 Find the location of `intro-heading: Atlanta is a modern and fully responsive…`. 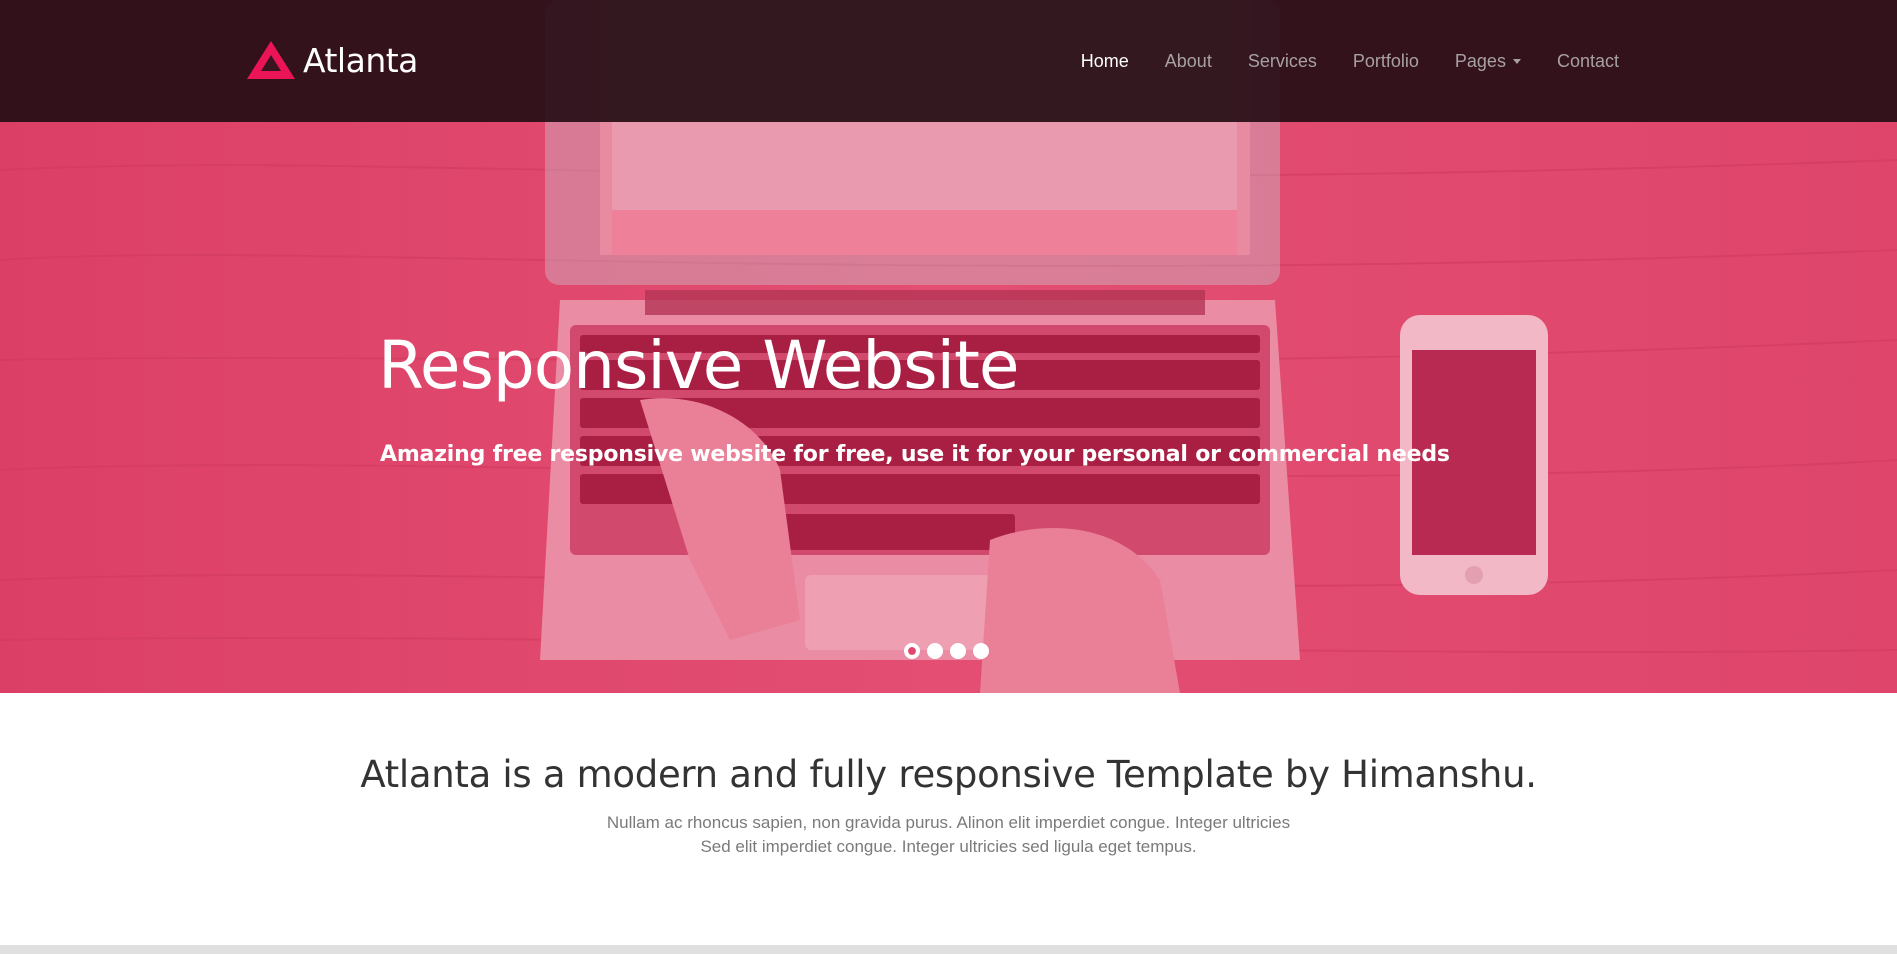

intro-heading: Atlanta is a modern and fully responsive… is located at coordinates (948, 774).